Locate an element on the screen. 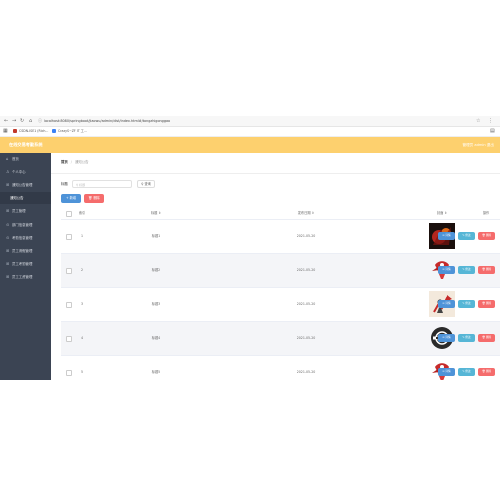 Image resolution: width=500 pixels, height=500 pixels. row-index: 2 is located at coordinates (82, 270).